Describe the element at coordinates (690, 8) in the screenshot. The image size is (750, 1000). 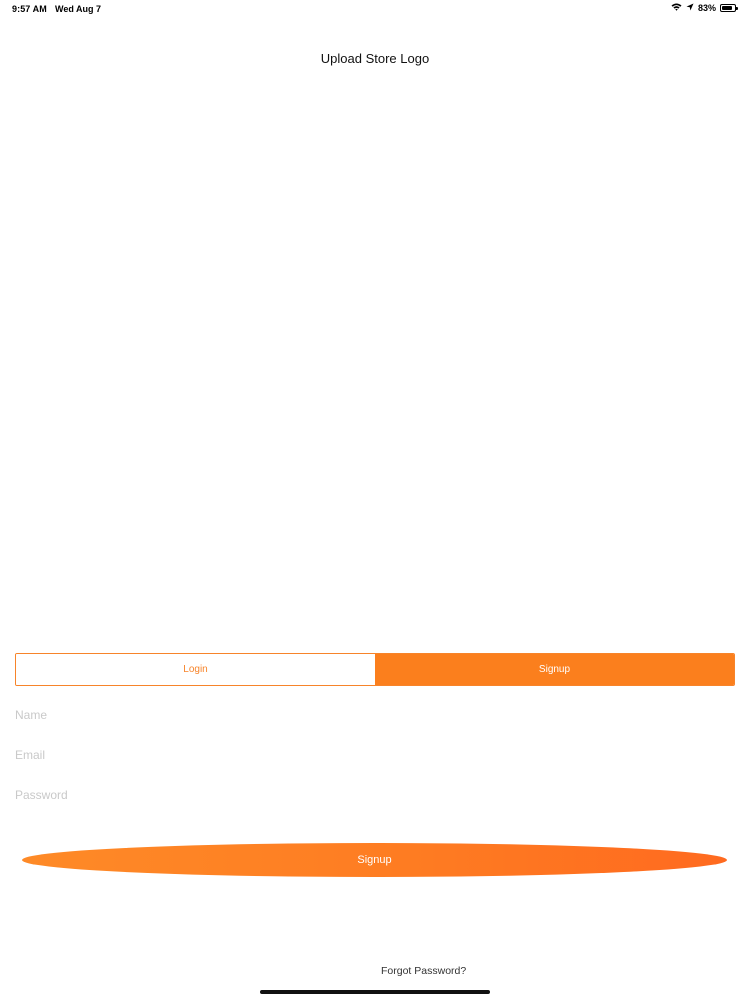
I see `location-icon` at that location.